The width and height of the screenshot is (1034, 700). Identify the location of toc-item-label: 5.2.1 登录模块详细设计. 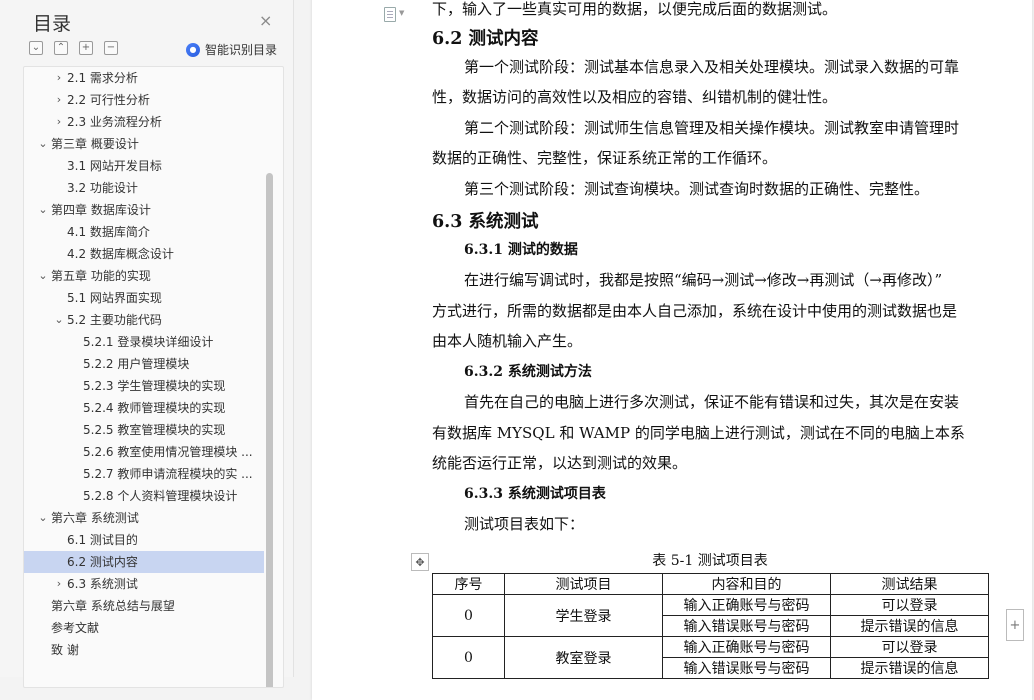
(148, 342).